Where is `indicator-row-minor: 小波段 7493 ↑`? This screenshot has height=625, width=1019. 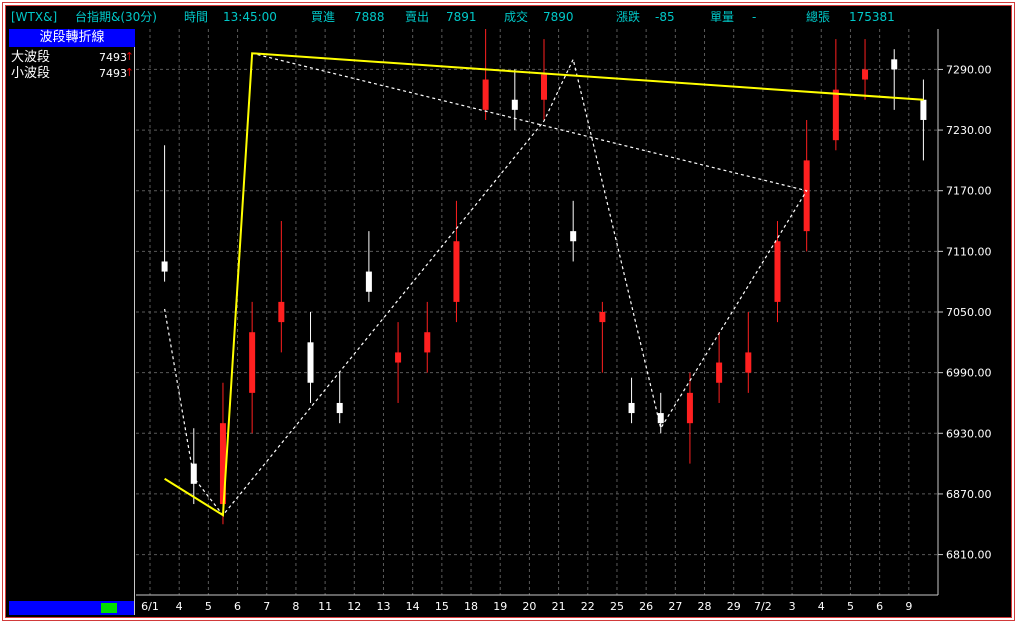 indicator-row-minor: 小波段 7493 ↑ is located at coordinates (73, 74).